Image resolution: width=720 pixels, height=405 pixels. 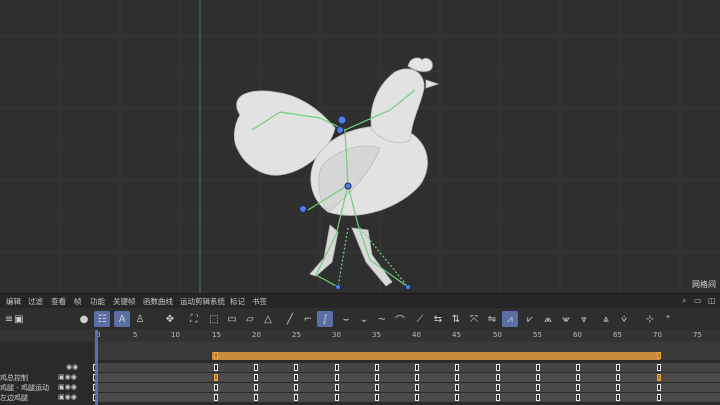 I want to click on layout-icon: ▭, so click(x=698, y=300).